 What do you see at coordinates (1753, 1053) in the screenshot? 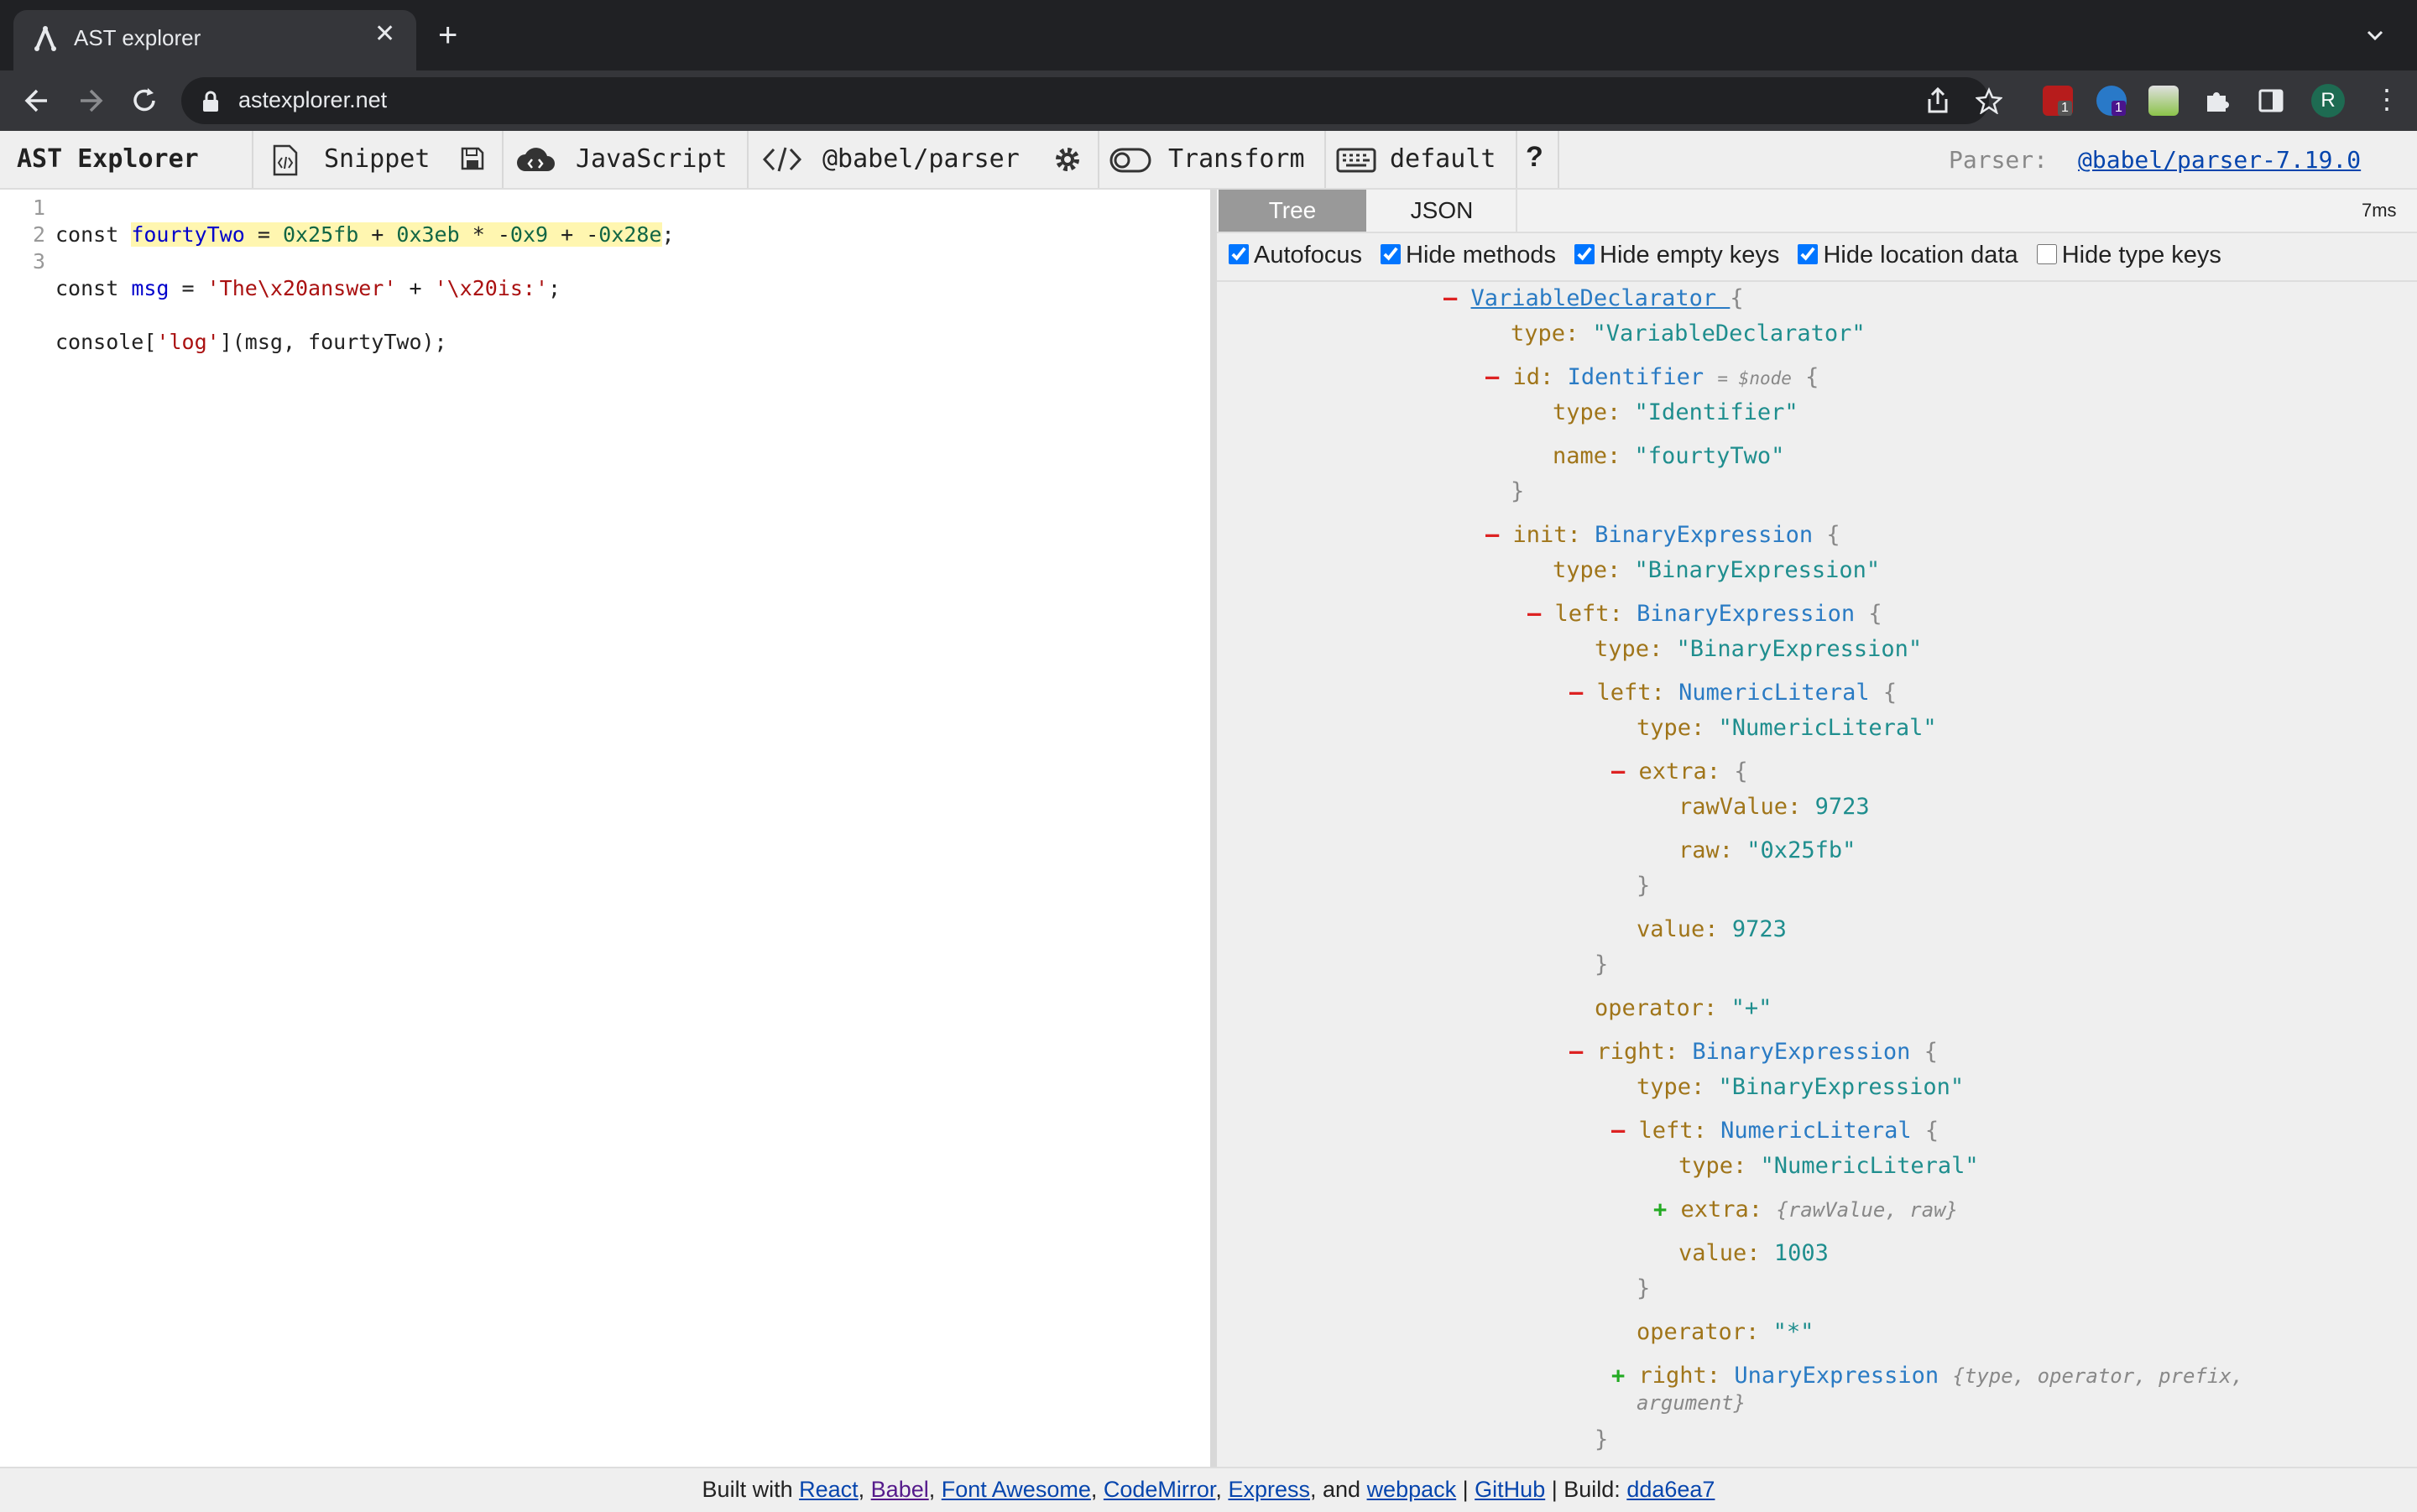
I see `tree-node-right: – right: BinaryExpression {` at bounding box center [1753, 1053].